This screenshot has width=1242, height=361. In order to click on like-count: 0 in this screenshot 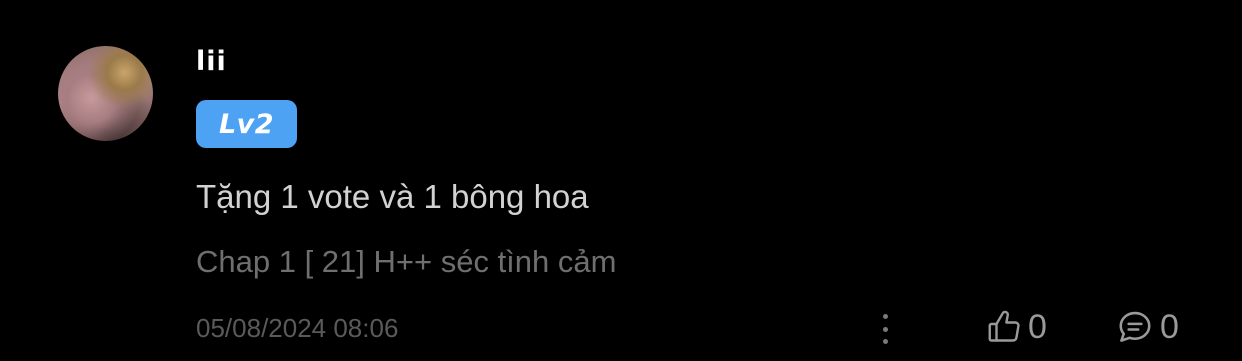, I will do `click(1037, 327)`.